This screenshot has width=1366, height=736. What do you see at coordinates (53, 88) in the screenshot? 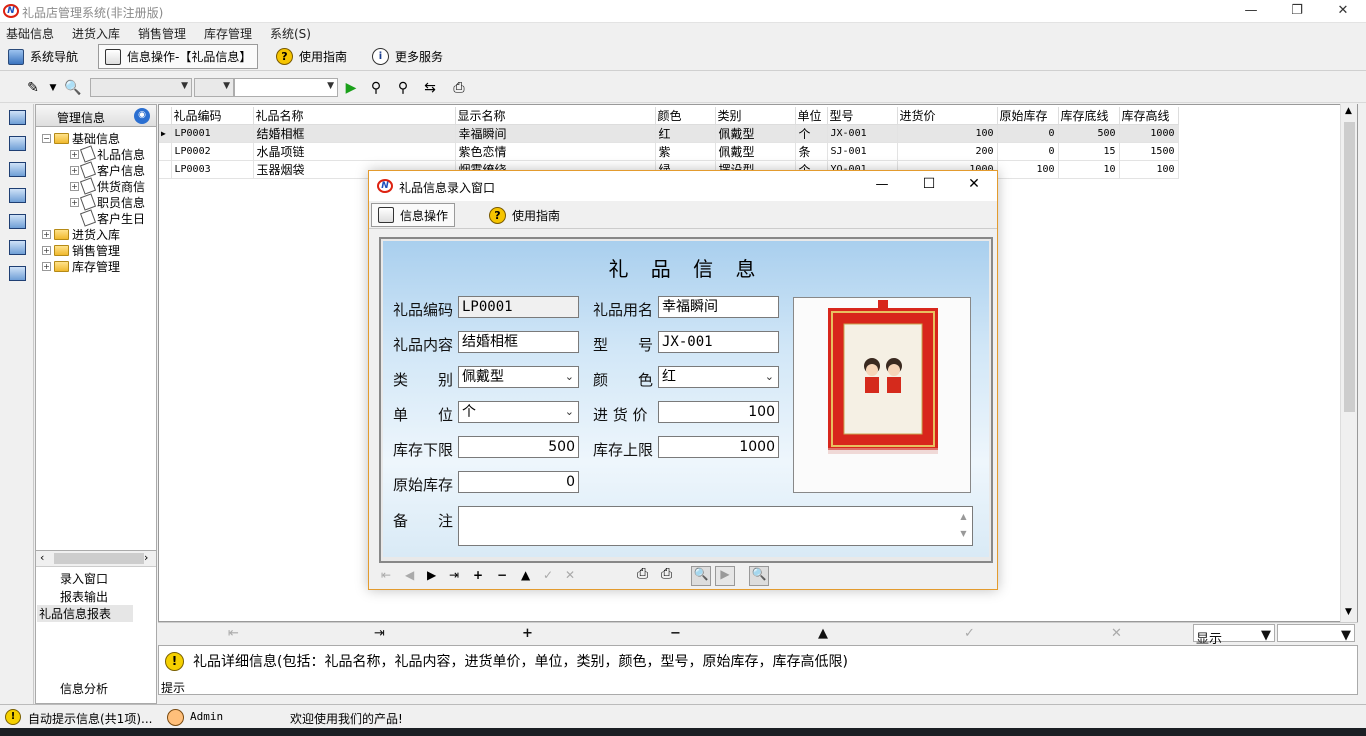
I see `dropdown-arrow-icon: ▼` at bounding box center [53, 88].